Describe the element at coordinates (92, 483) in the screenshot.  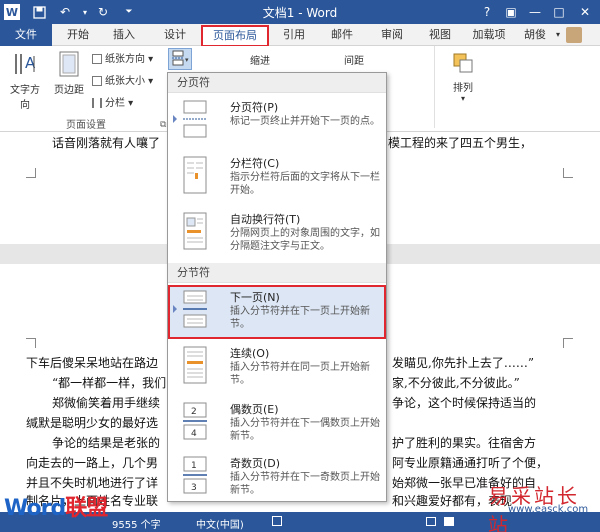
I see `doc-line: 并且不失时机地进行了详` at that location.